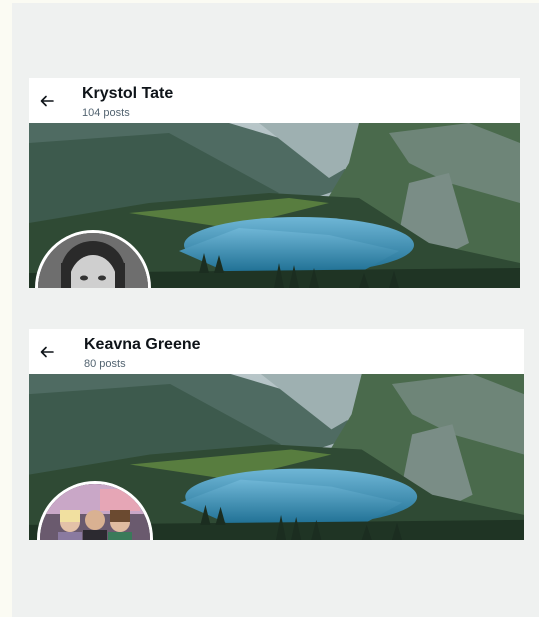 The width and height of the screenshot is (539, 617). I want to click on profile-name: Keavna Greene, so click(142, 344).